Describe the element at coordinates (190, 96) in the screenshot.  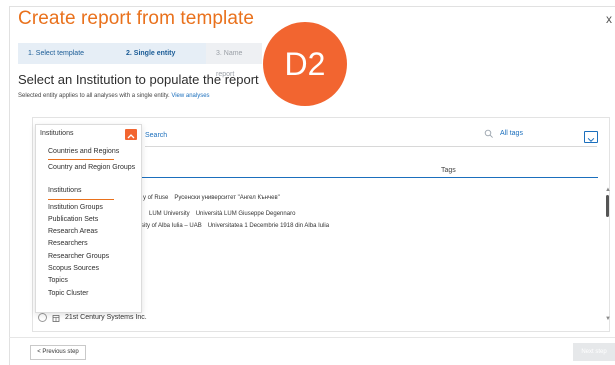
I see `view-analyses-link: View analyses` at that location.